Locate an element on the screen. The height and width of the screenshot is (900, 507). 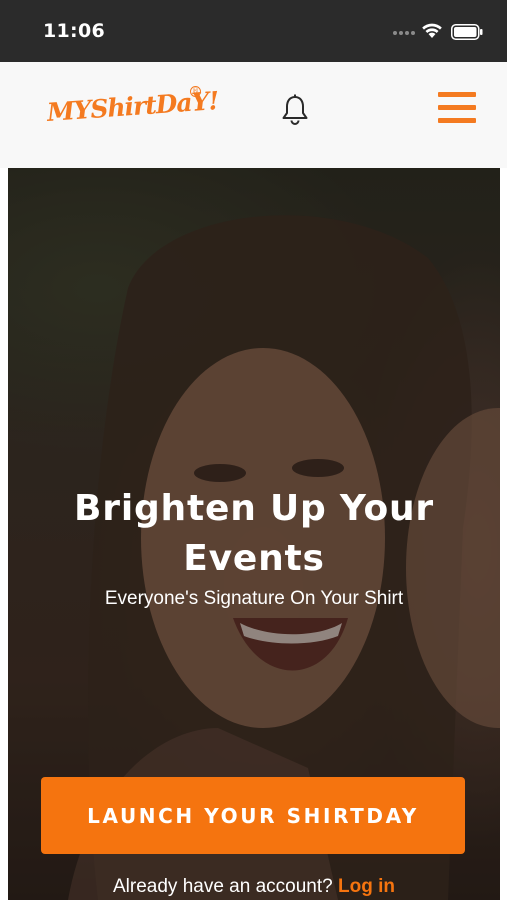
login-link: Log in is located at coordinates (366, 886).